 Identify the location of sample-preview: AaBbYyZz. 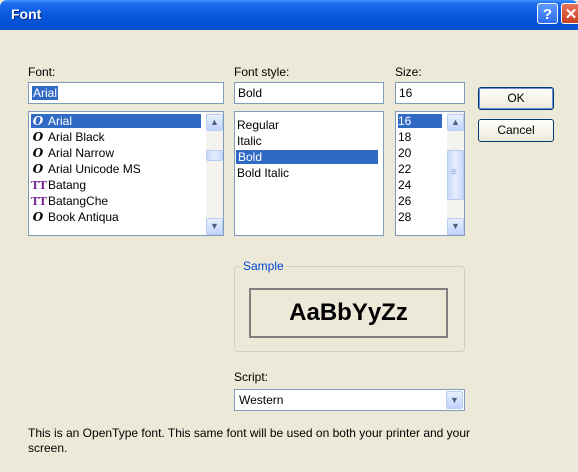
(348, 313).